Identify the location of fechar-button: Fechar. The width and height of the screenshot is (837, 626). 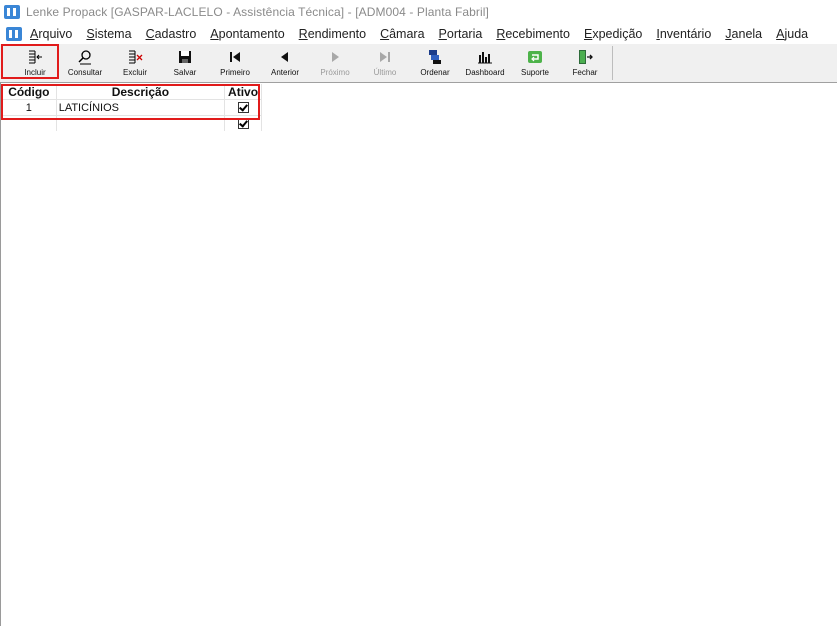
(585, 63).